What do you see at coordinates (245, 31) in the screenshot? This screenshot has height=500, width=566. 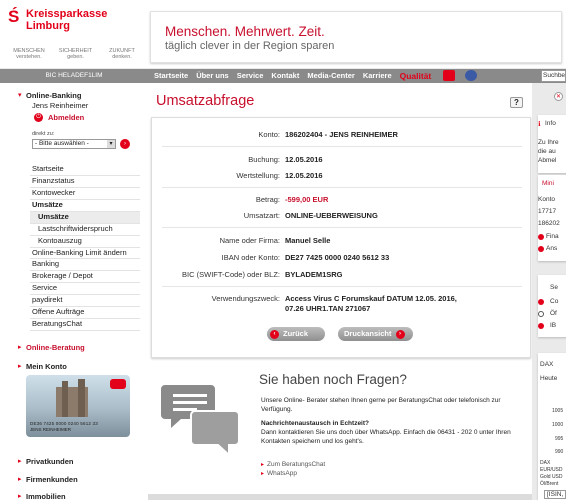 I see `banner-headline: Menschen. Mehrwert. Zeit.` at bounding box center [245, 31].